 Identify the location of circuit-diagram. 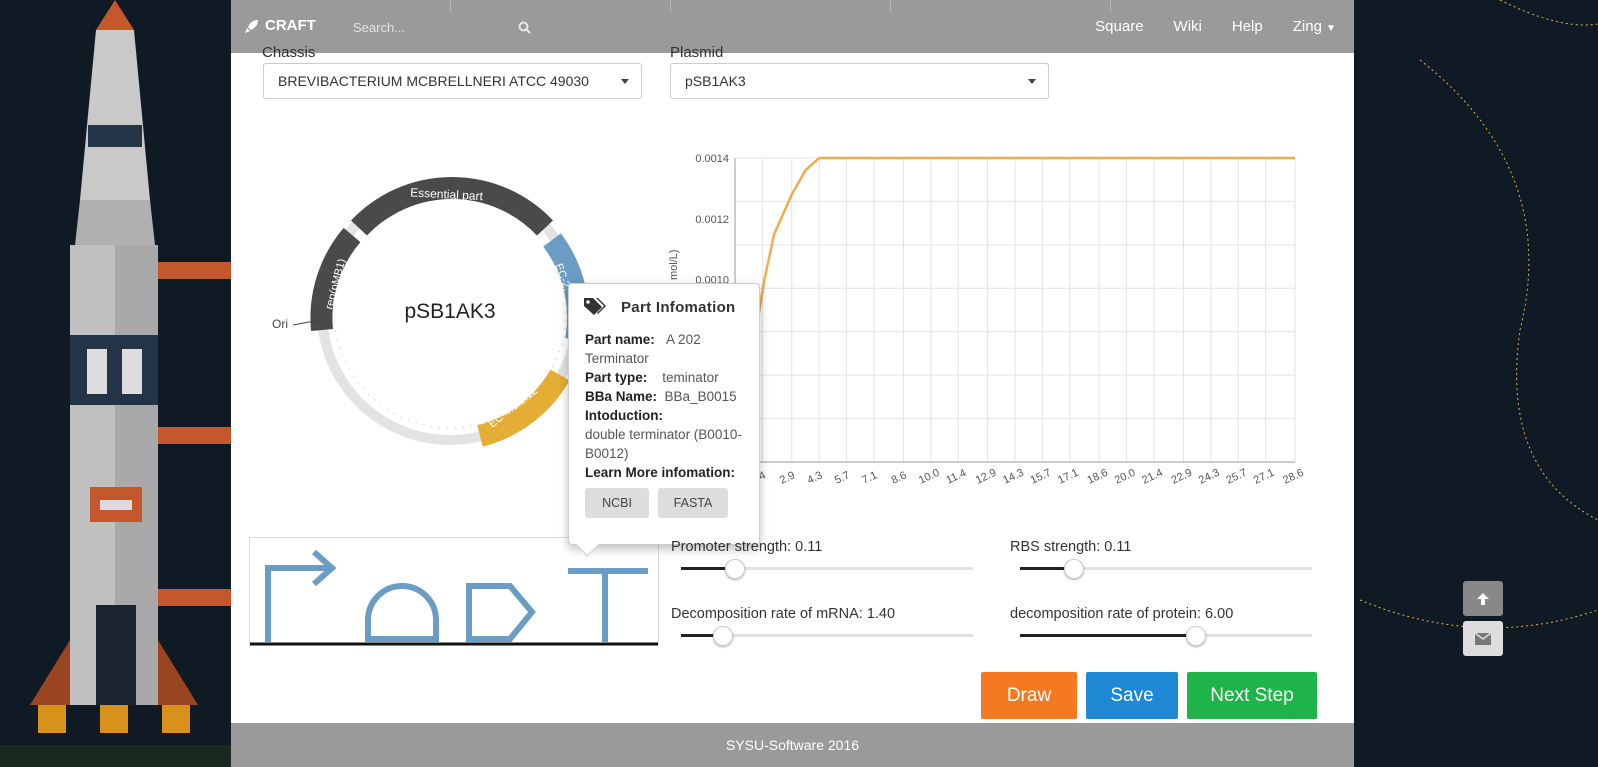
(454, 597).